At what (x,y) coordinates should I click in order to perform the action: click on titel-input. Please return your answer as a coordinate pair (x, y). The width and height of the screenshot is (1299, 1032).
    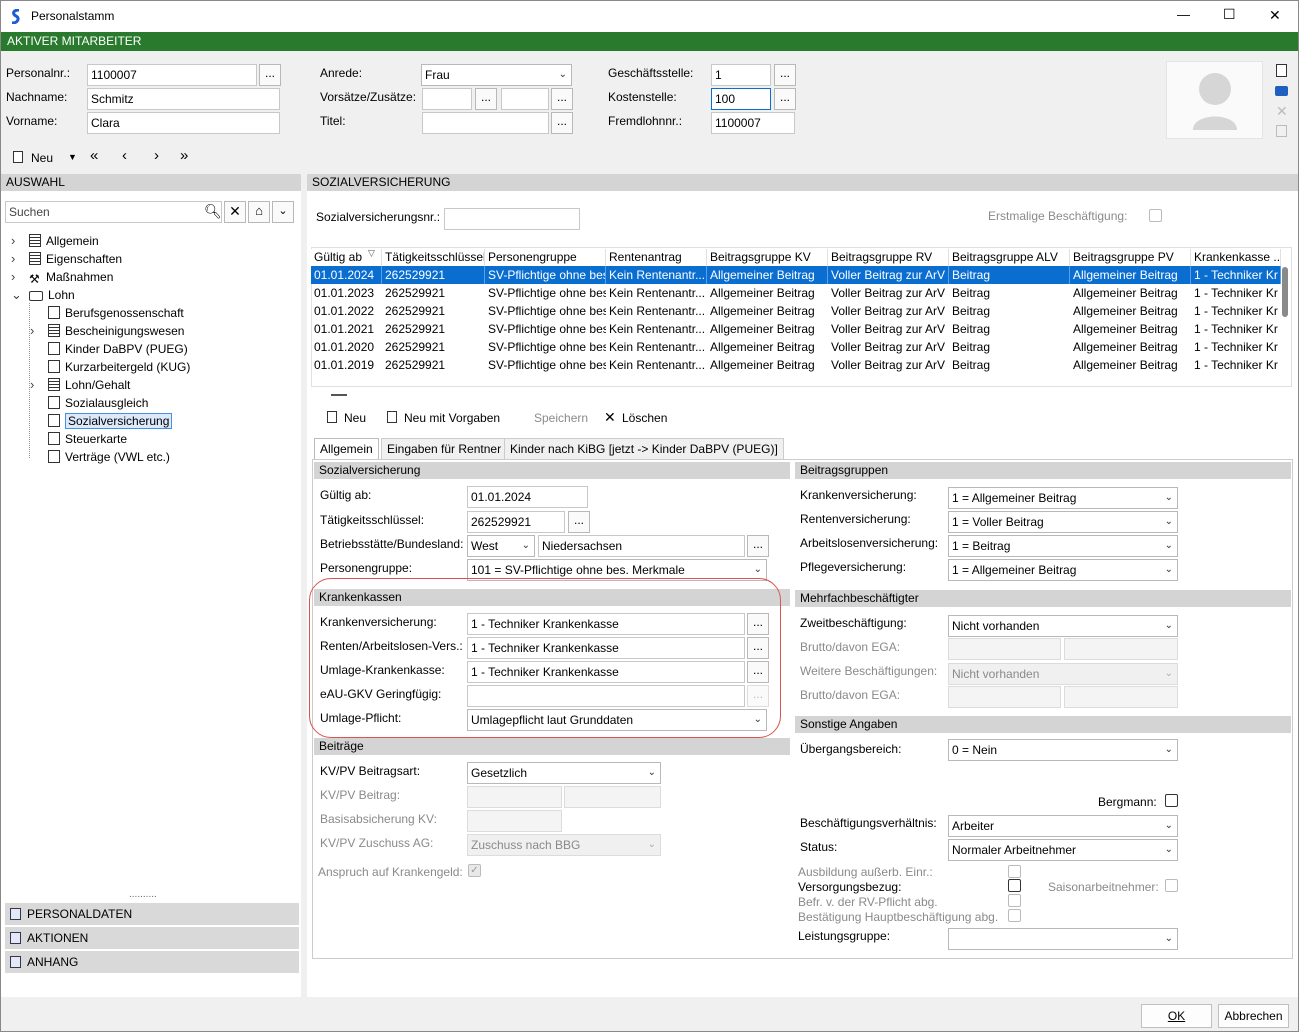
    Looking at the image, I should click on (485, 123).